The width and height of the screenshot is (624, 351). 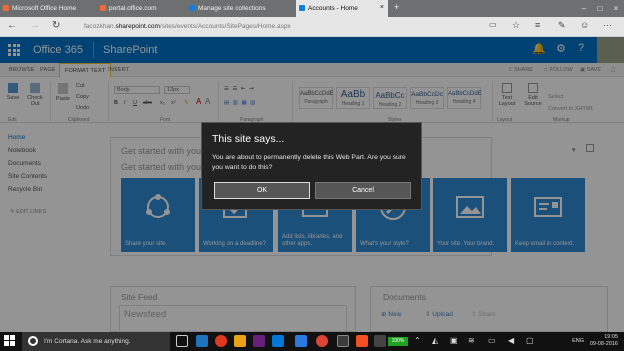 I want to click on window-controls: – □ ×, so click(x=600, y=8).